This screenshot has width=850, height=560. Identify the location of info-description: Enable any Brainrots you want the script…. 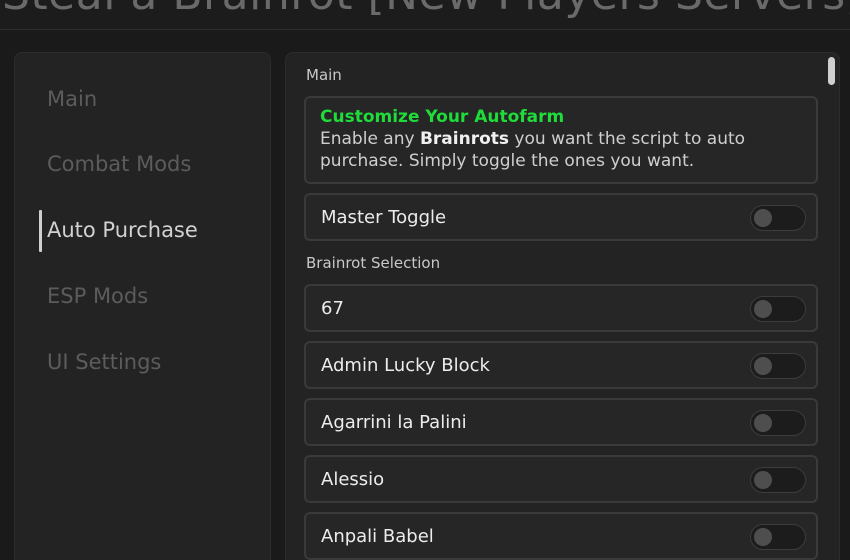
(561, 139).